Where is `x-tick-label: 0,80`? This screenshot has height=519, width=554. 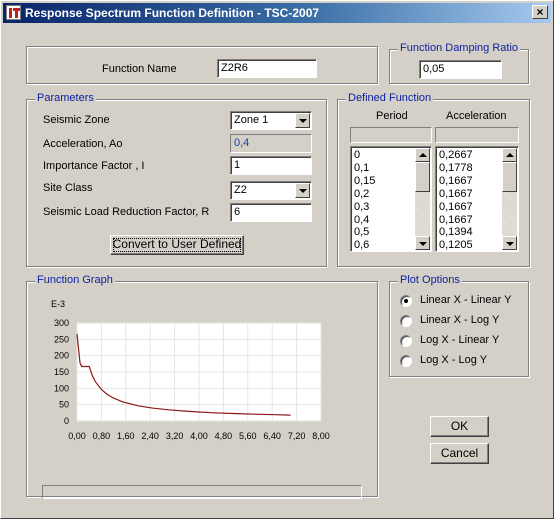 x-tick-label: 0,80 is located at coordinates (102, 436).